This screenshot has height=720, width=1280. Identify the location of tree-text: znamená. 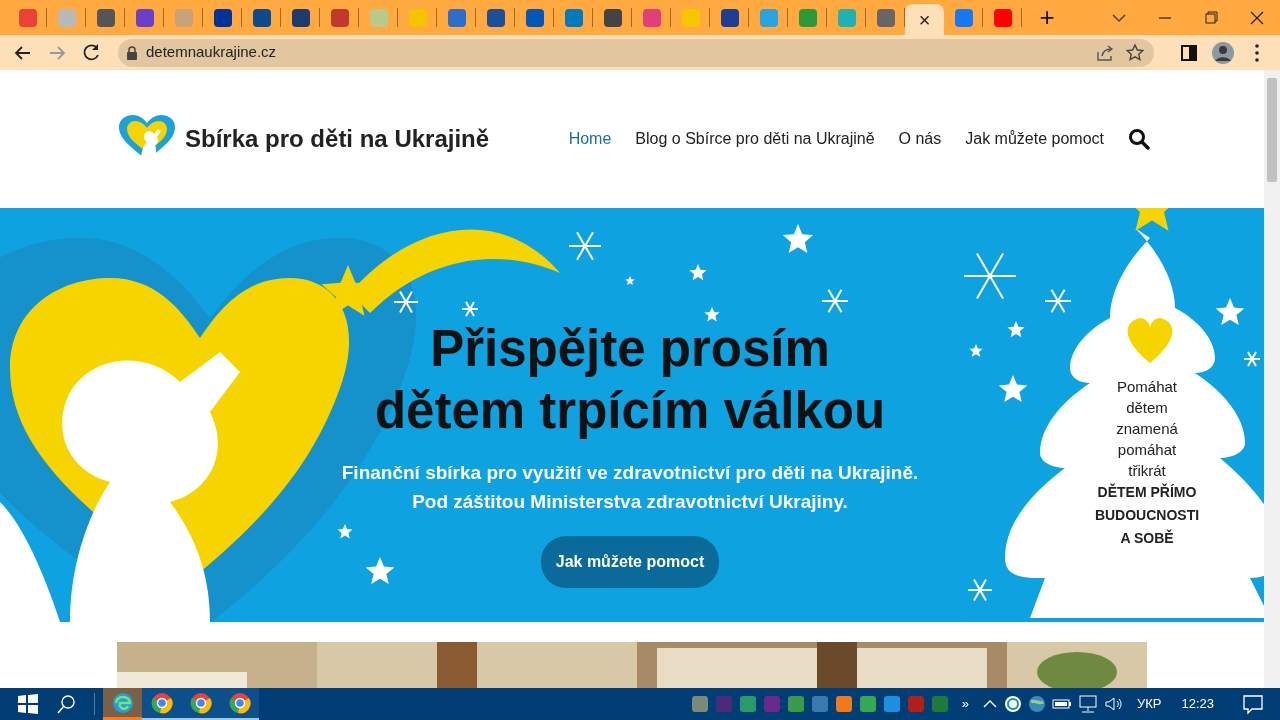
(1147, 429).